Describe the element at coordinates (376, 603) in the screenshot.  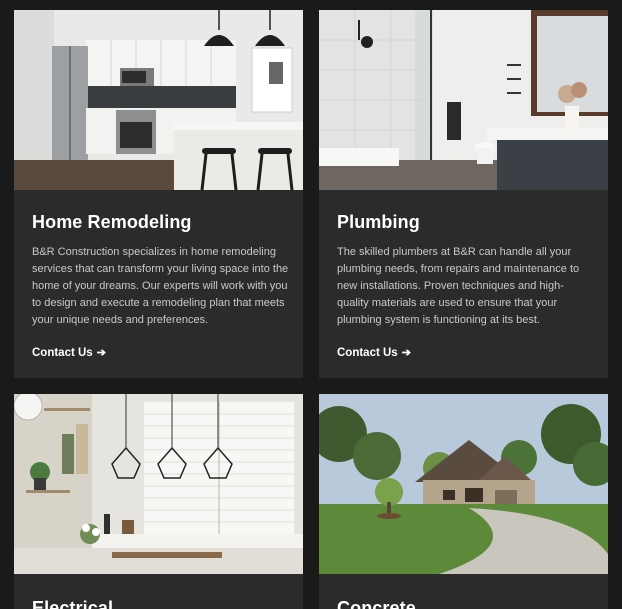
I see `card-title: Concrete` at that location.